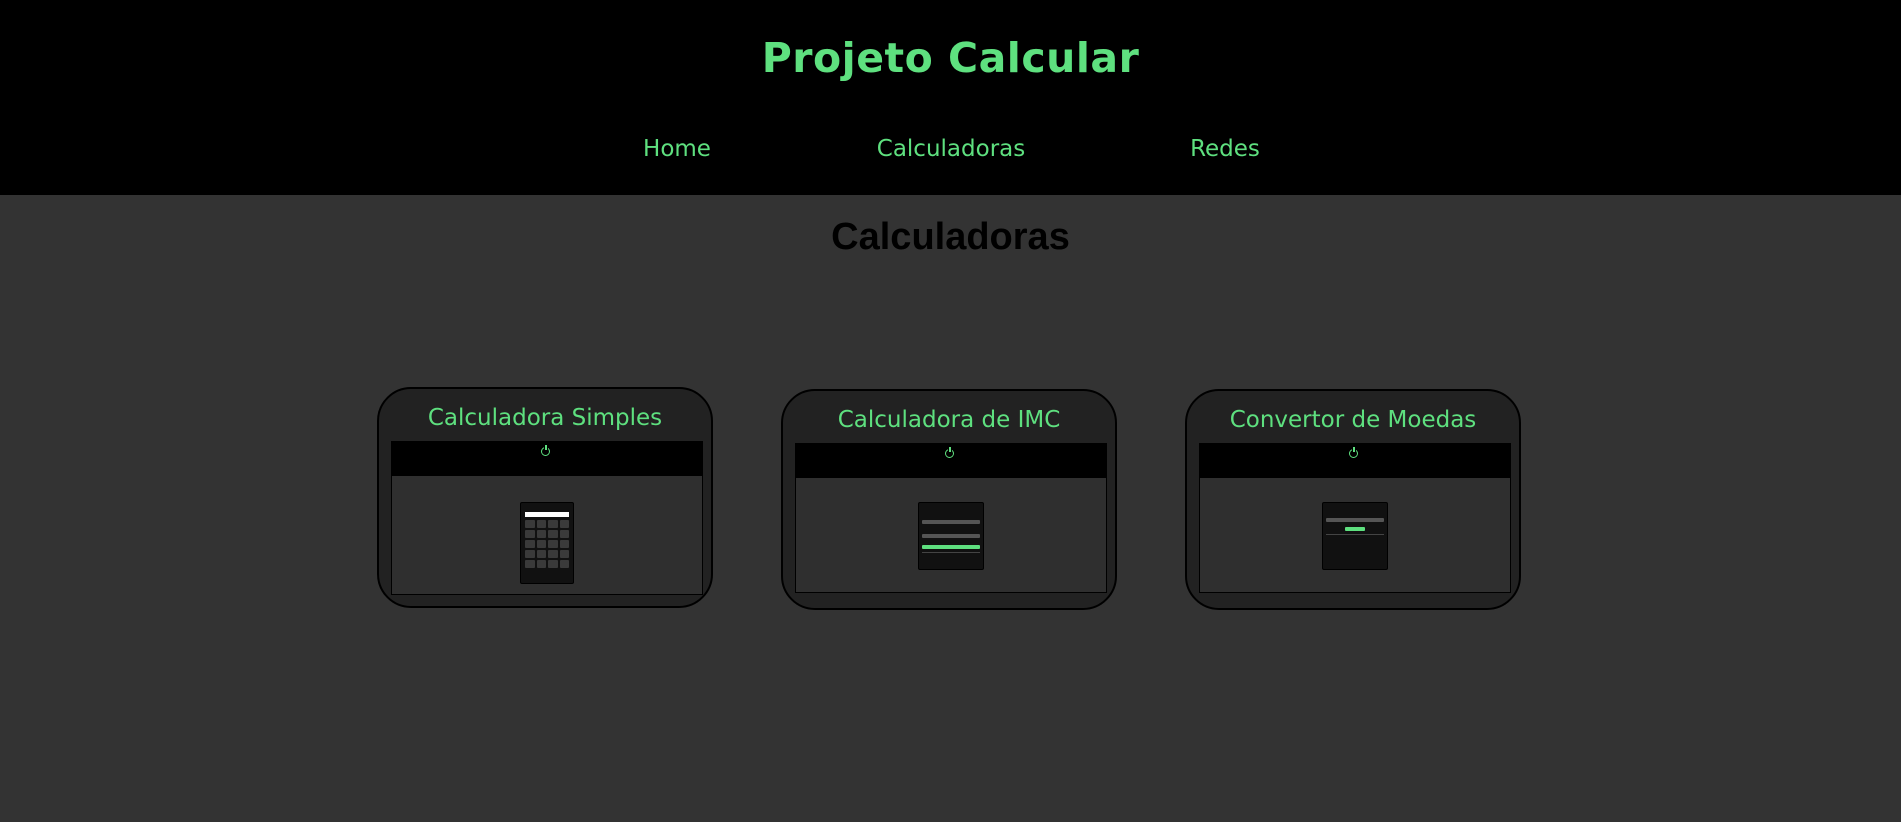 This screenshot has width=1901, height=822. I want to click on preview-imc-form, so click(951, 536).